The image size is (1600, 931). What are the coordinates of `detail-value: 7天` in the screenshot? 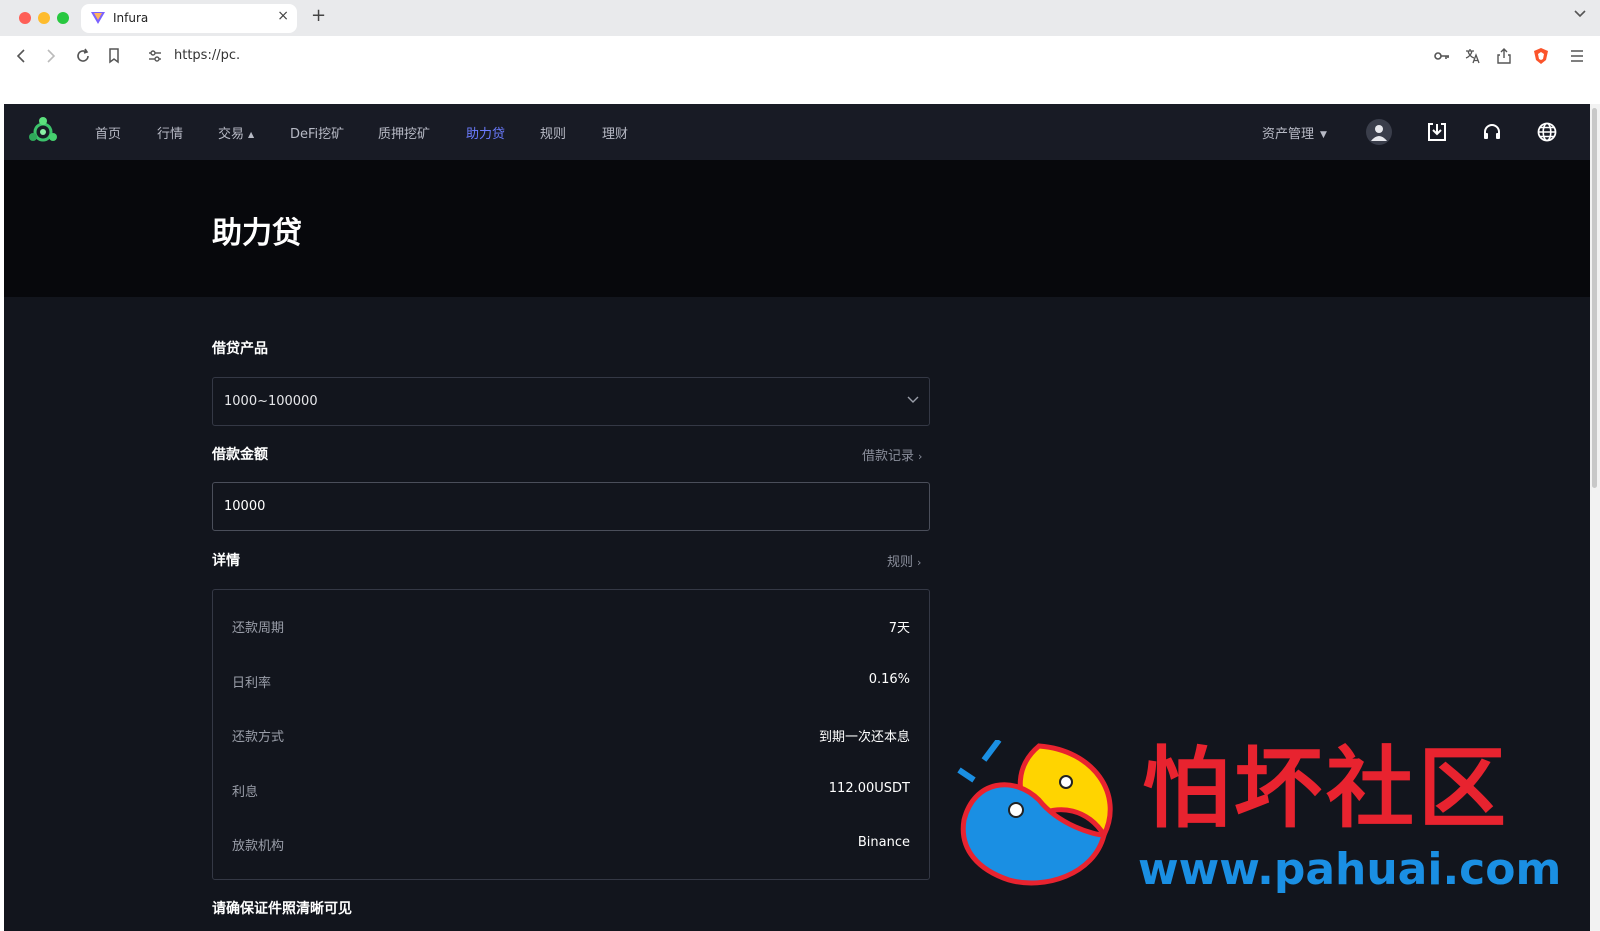 It's located at (899, 628).